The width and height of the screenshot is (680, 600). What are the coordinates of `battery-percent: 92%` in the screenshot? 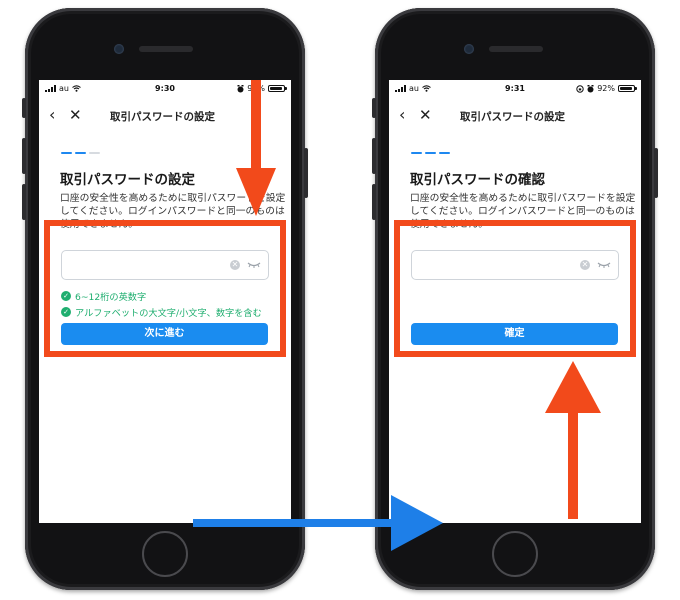 It's located at (606, 88).